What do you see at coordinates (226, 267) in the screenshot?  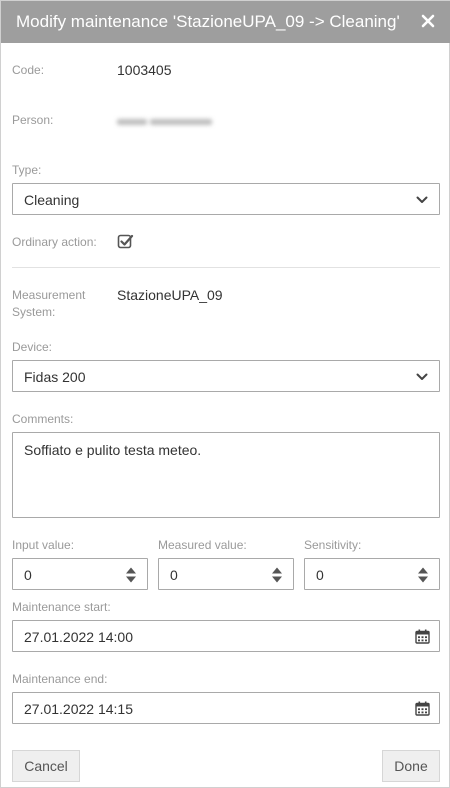 I see `section-divider` at bounding box center [226, 267].